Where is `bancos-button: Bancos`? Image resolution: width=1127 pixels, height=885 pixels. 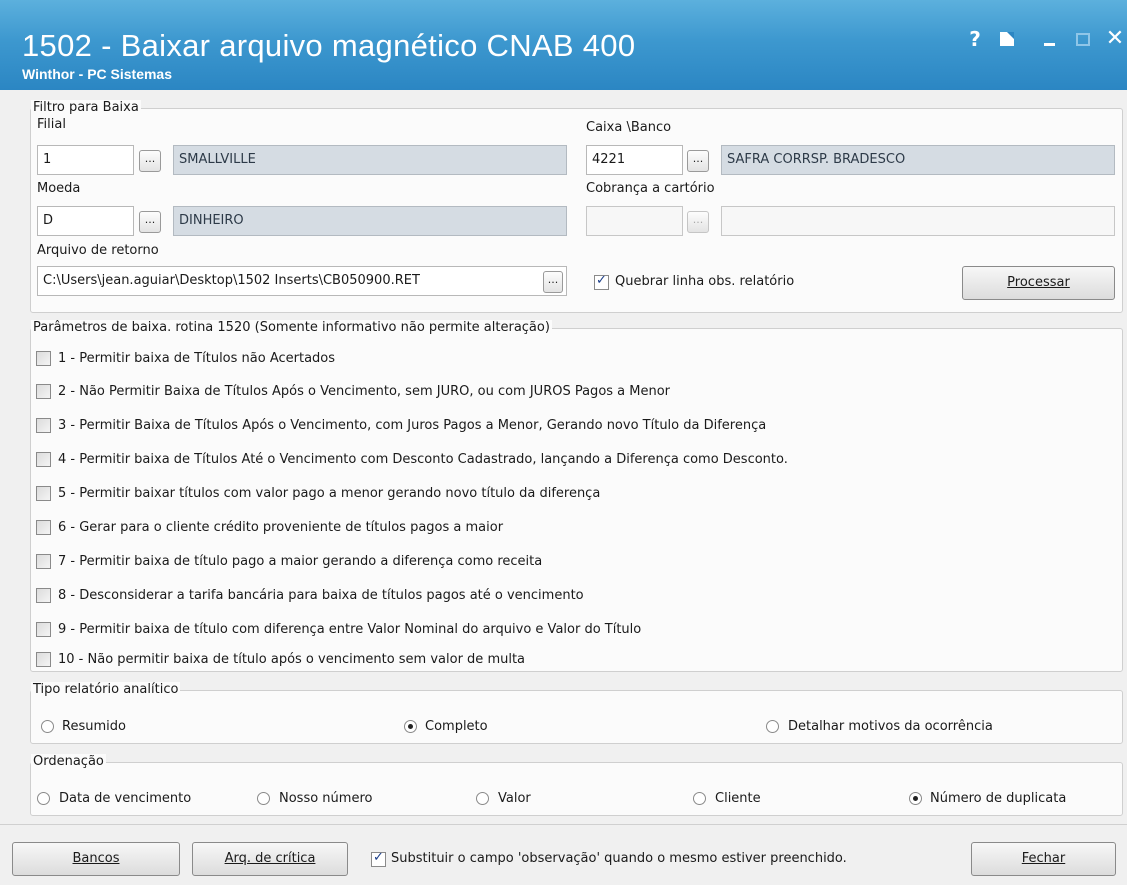
bancos-button: Bancos is located at coordinates (96, 859).